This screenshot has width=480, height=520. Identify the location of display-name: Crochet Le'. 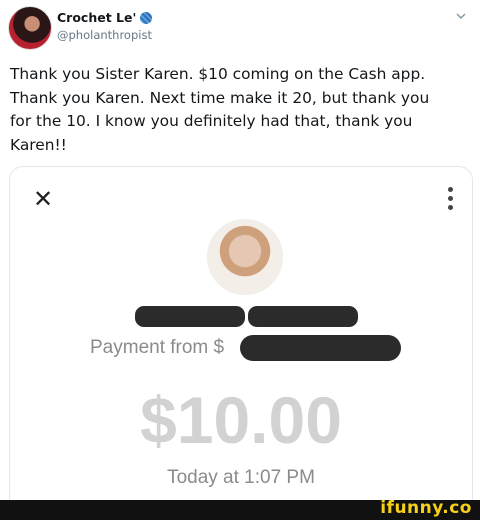
(105, 17).